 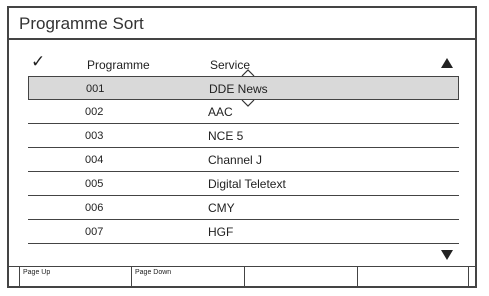 I want to click on programme-row-005: 005 Digital Teletext, so click(x=243, y=184).